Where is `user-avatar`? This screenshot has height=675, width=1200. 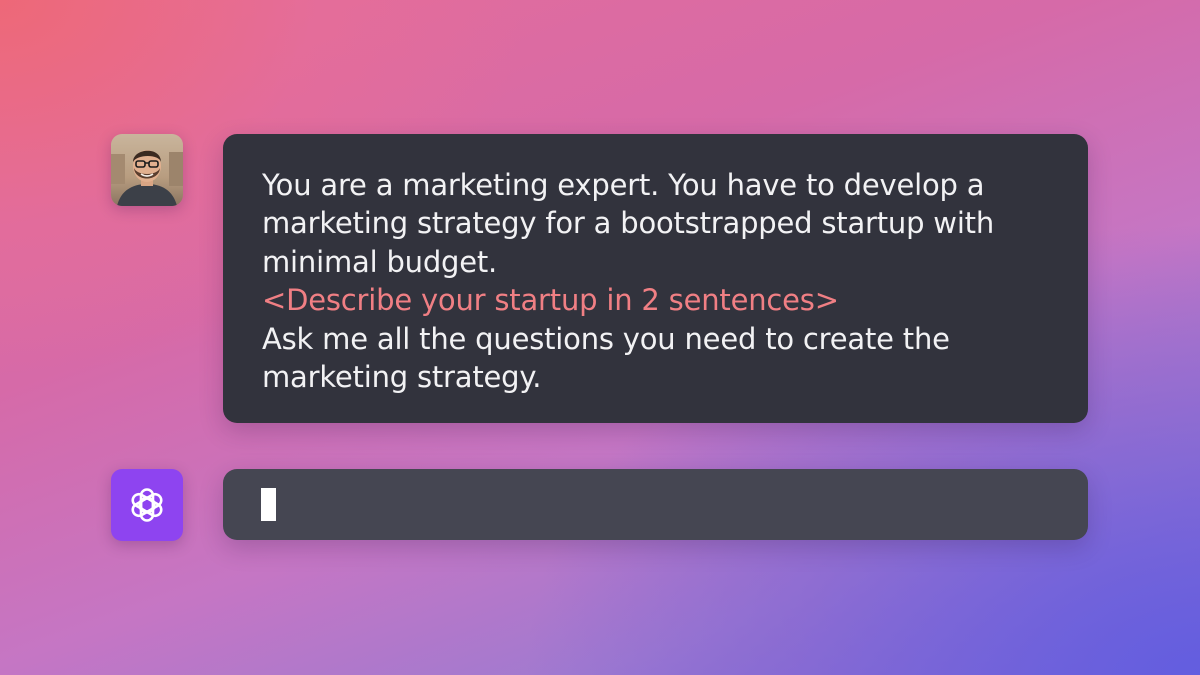
user-avatar is located at coordinates (147, 170).